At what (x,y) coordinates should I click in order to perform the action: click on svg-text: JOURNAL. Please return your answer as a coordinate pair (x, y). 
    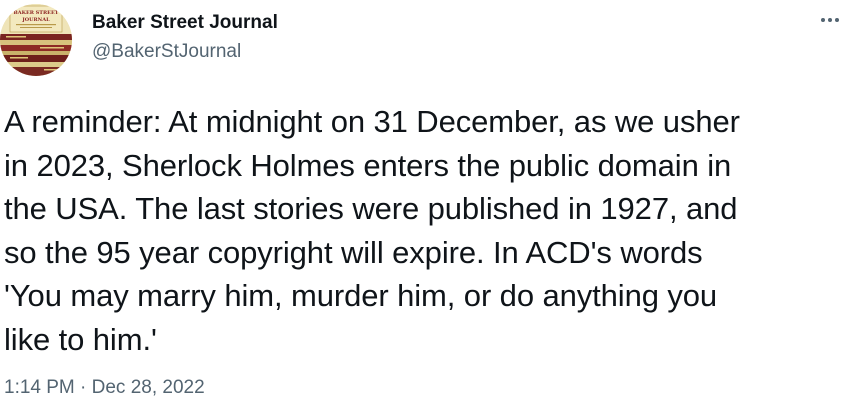
    Looking at the image, I should click on (35, 20).